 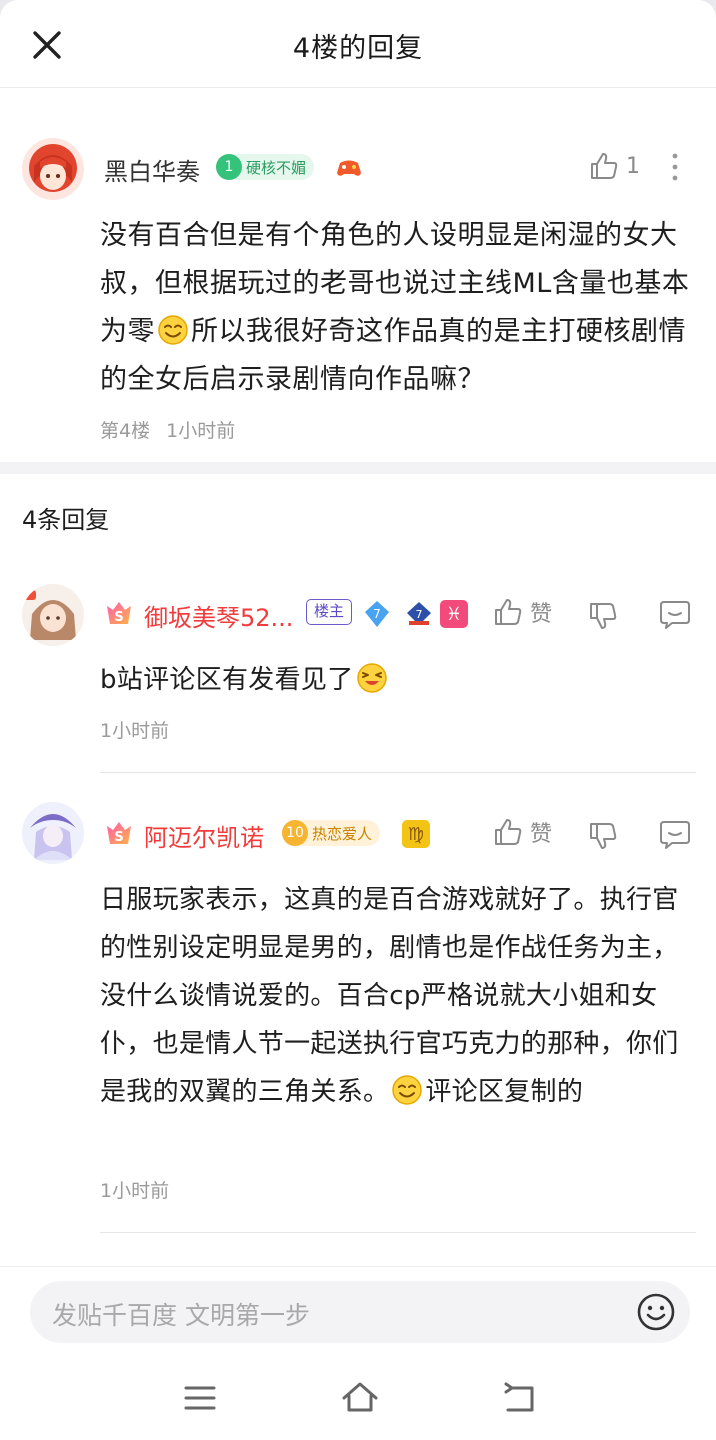 I want to click on laugh-emoji-icon, so click(x=371, y=678).